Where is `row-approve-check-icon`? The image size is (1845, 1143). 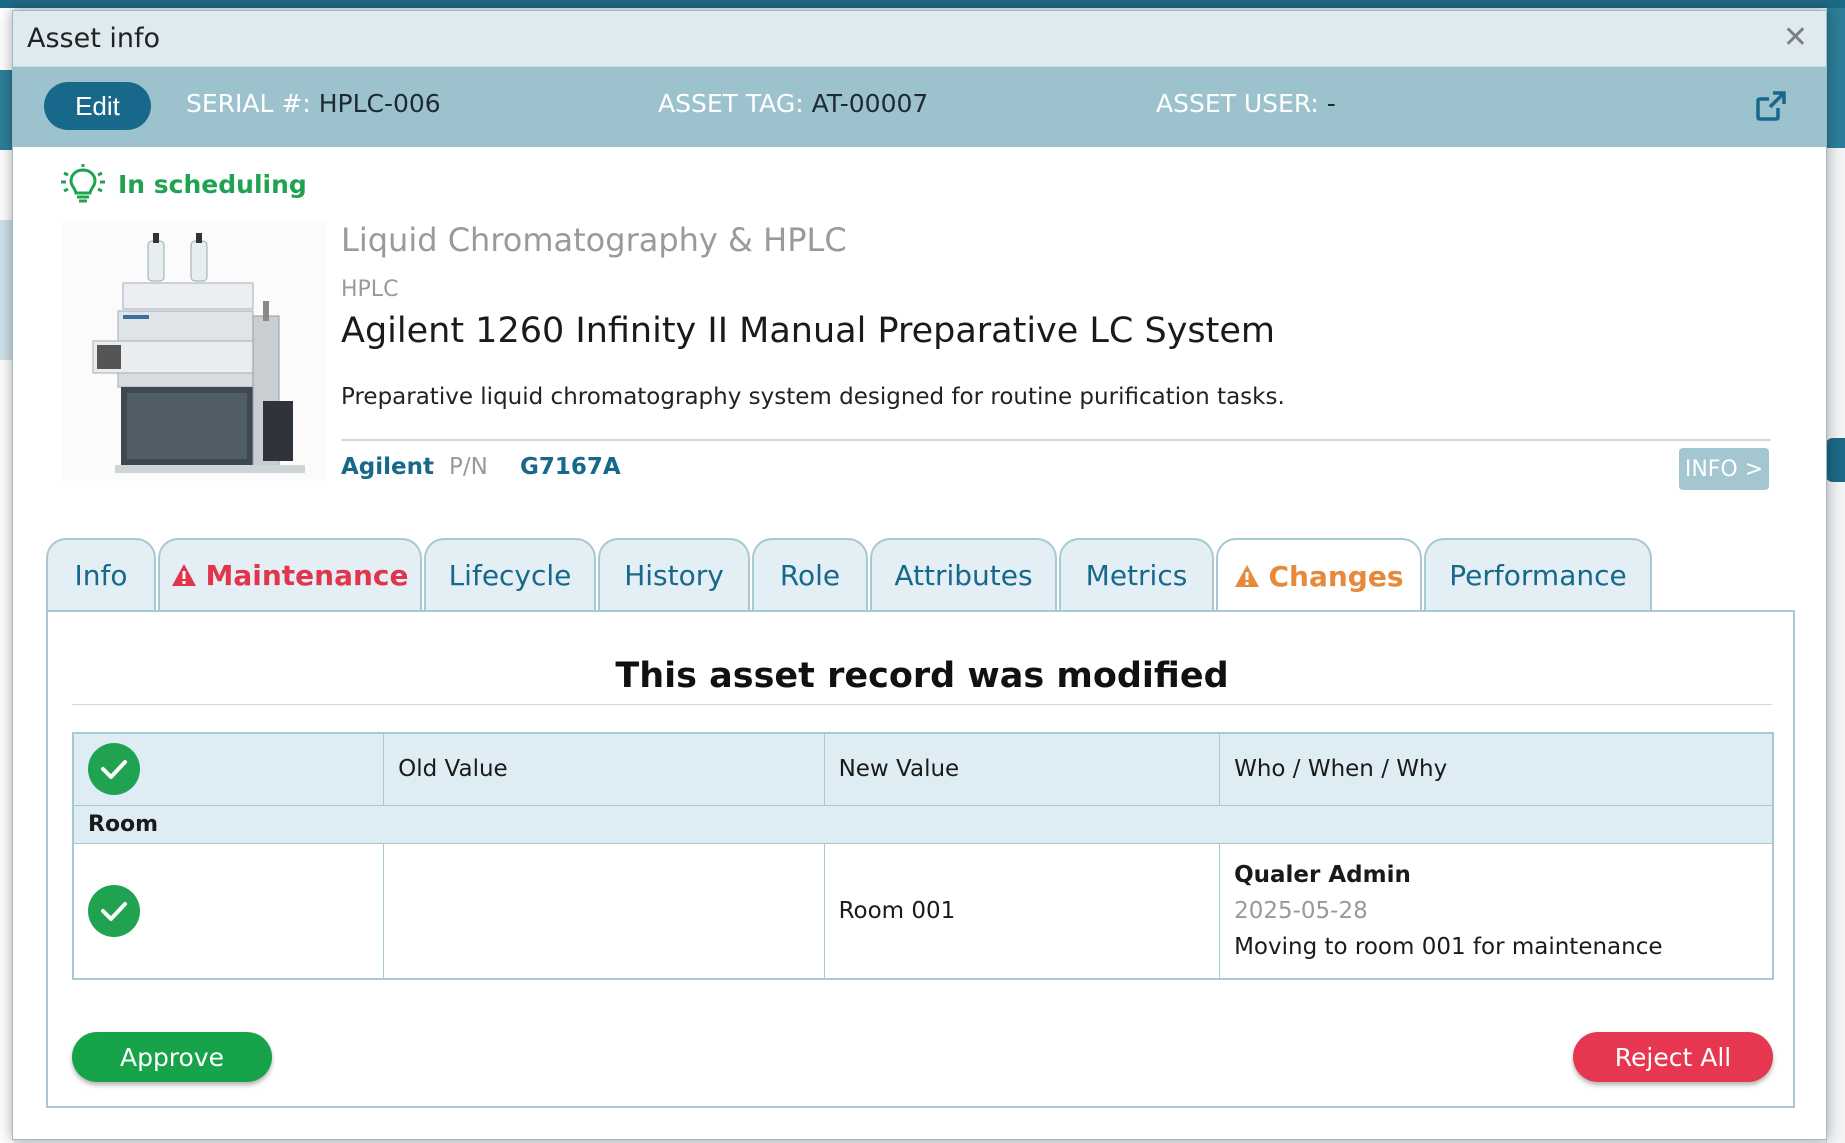
row-approve-check-icon is located at coordinates (114, 910).